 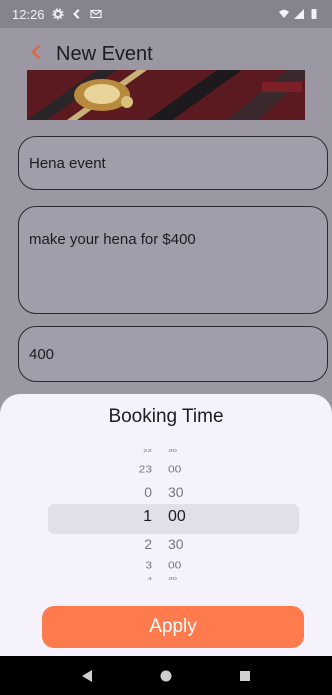 I want to click on picker-hour: 1, so click(x=147, y=516).